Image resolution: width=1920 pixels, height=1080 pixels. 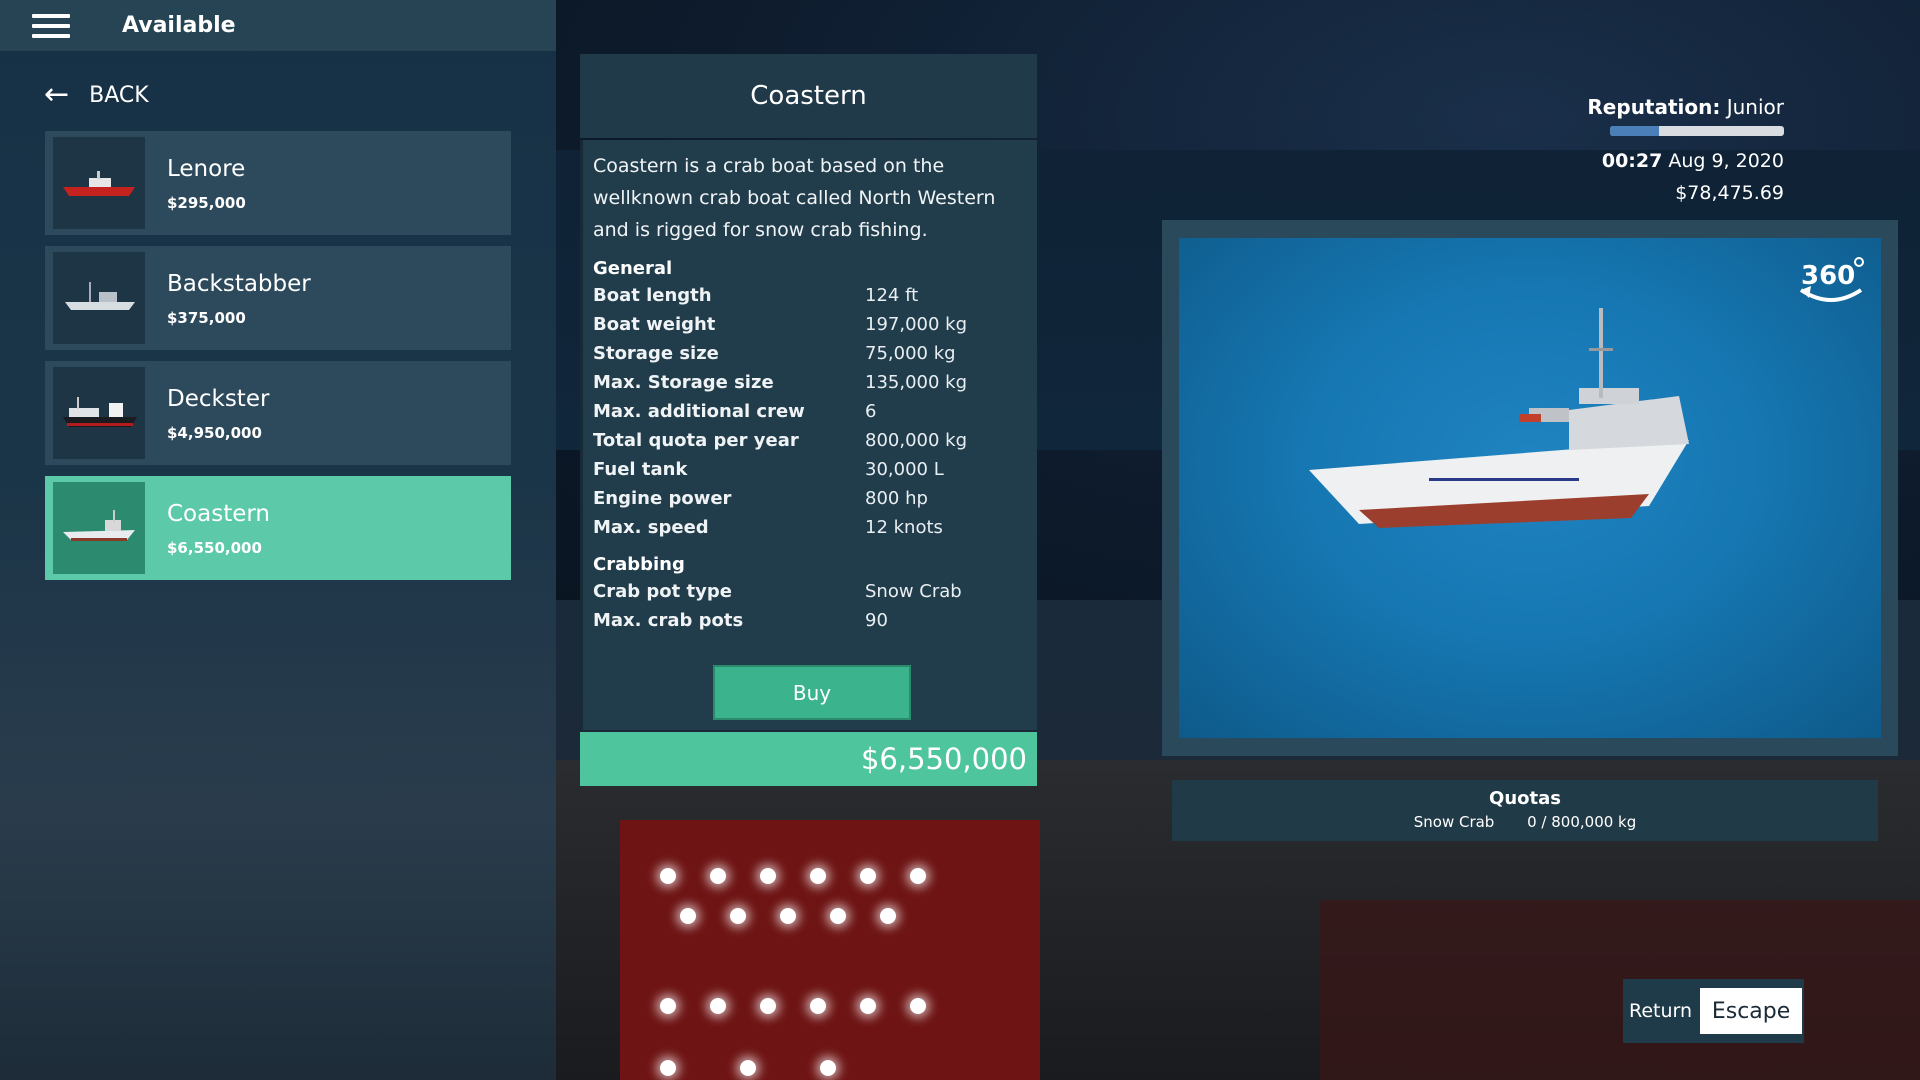 I want to click on spec-row: Max. Storage size 135,000 kg, so click(x=810, y=382).